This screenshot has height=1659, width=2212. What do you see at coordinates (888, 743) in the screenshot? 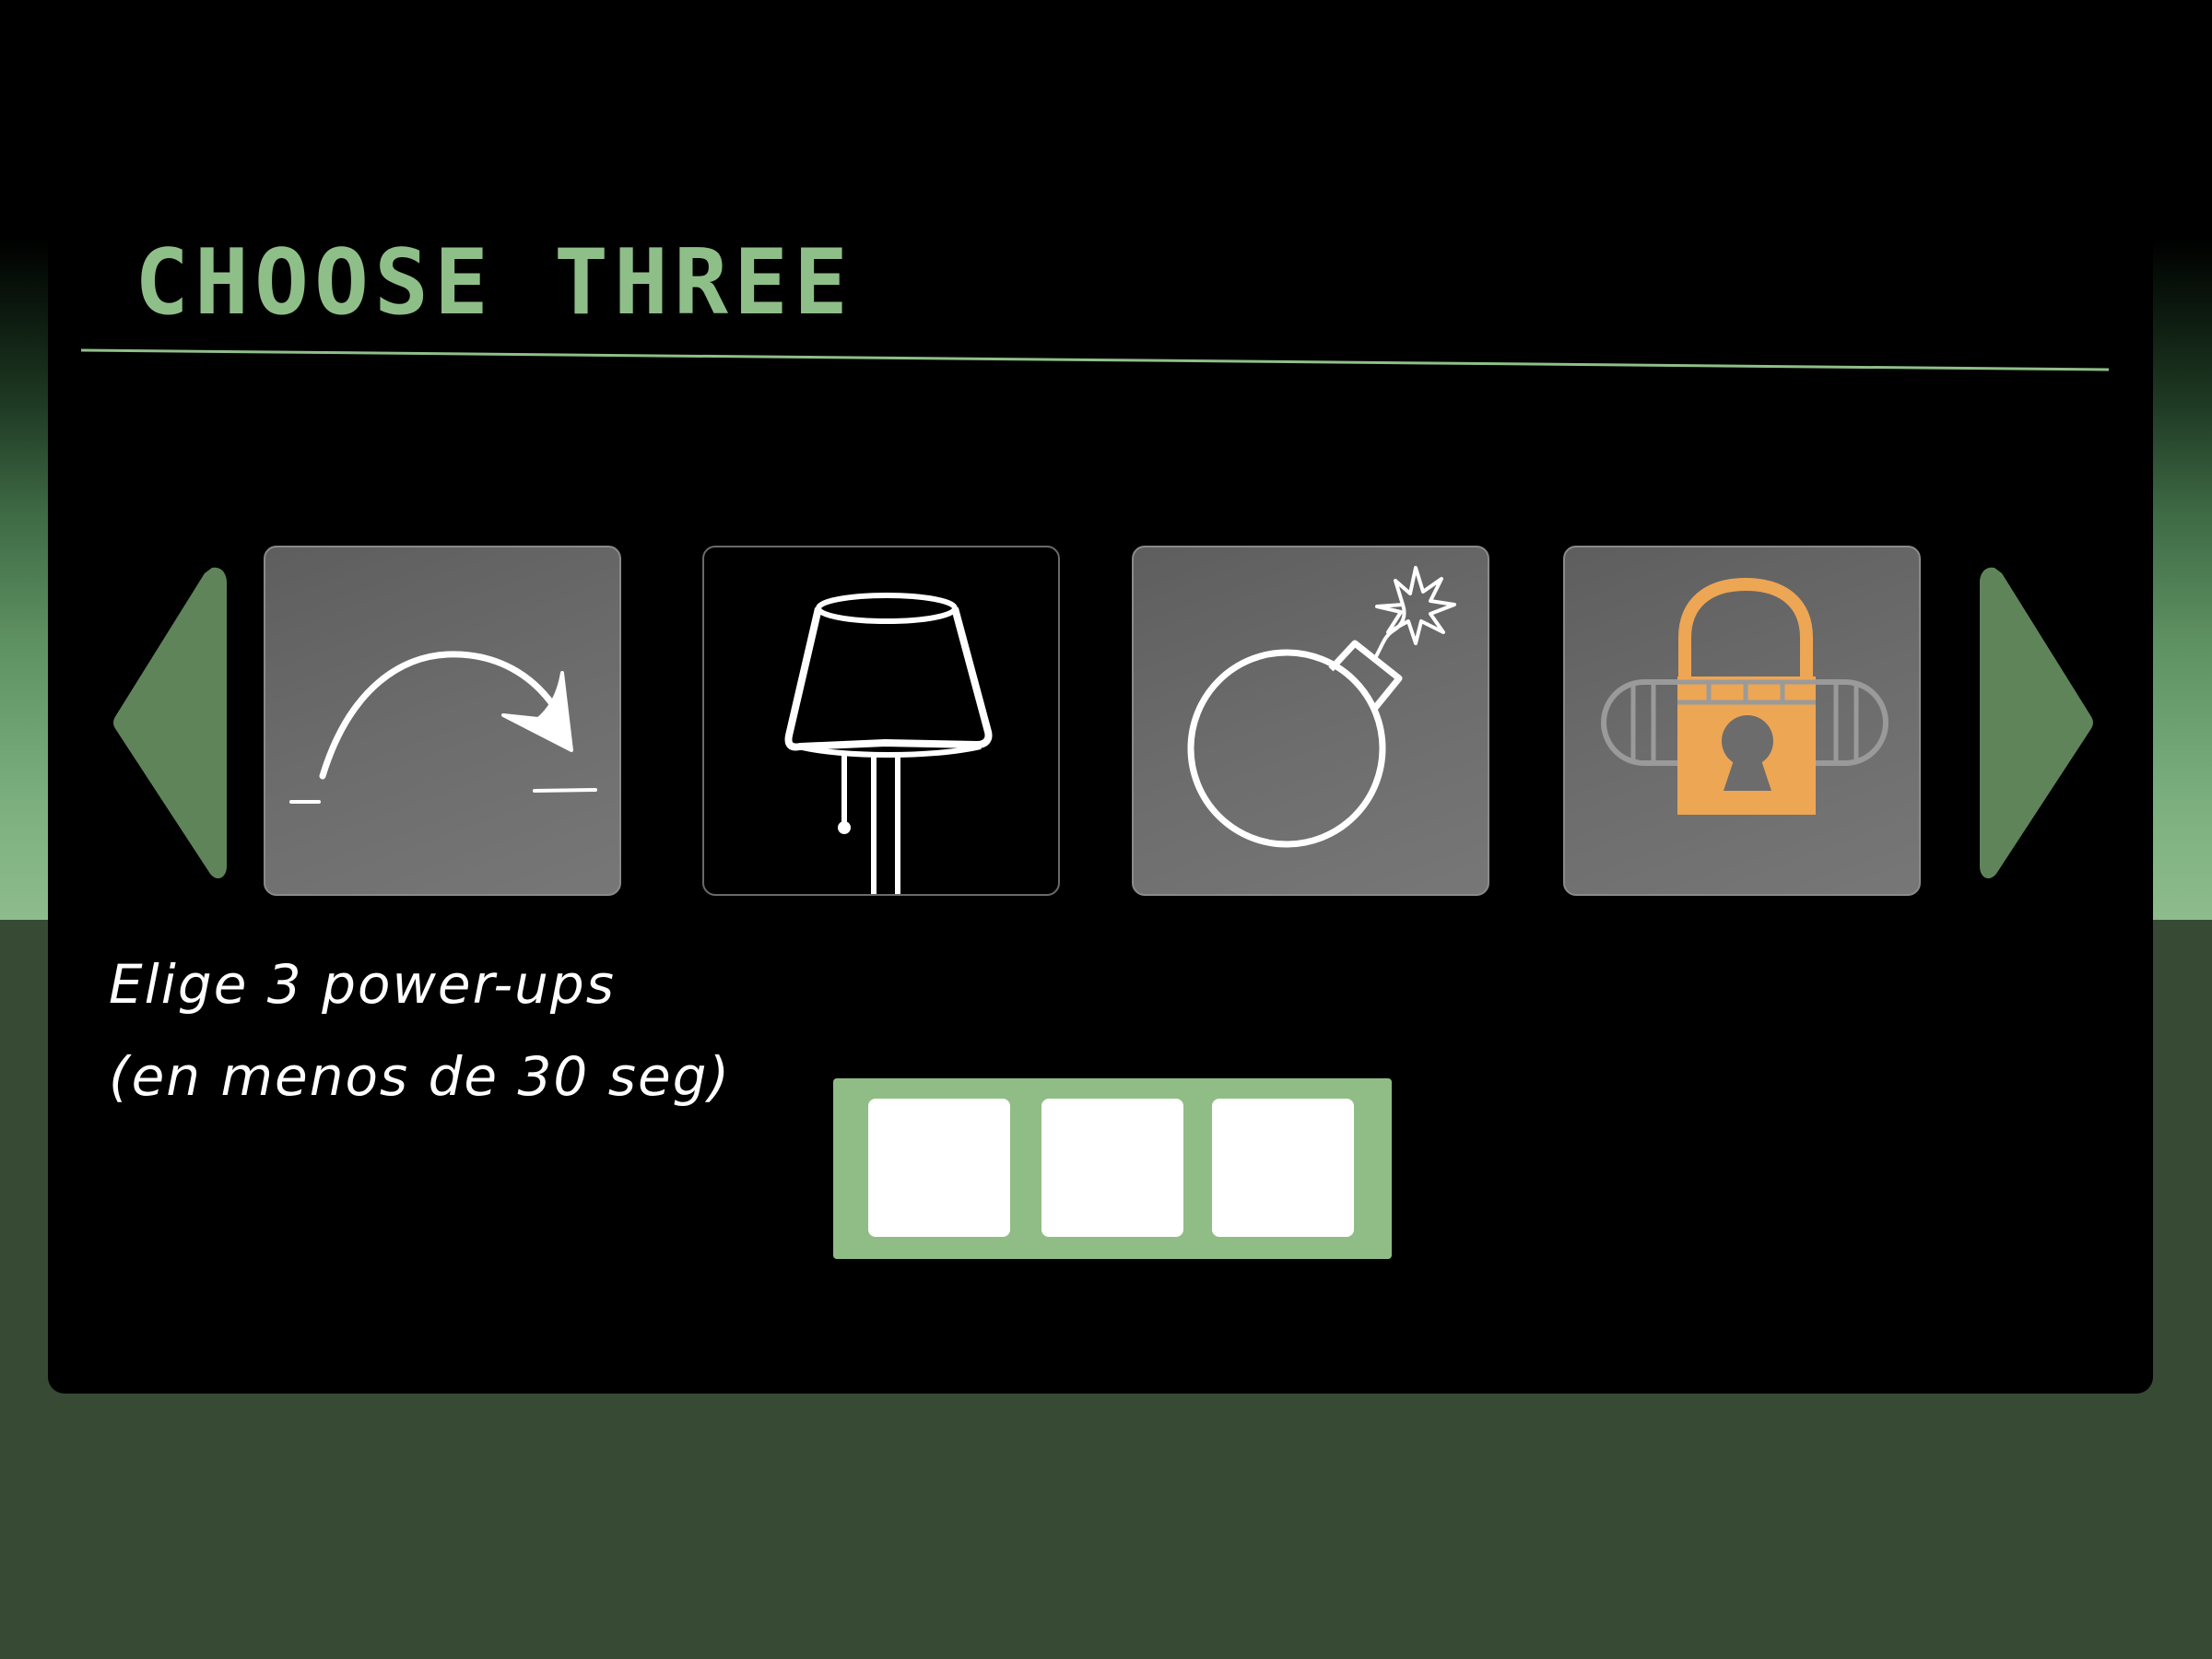
I see `lamp-icon` at bounding box center [888, 743].